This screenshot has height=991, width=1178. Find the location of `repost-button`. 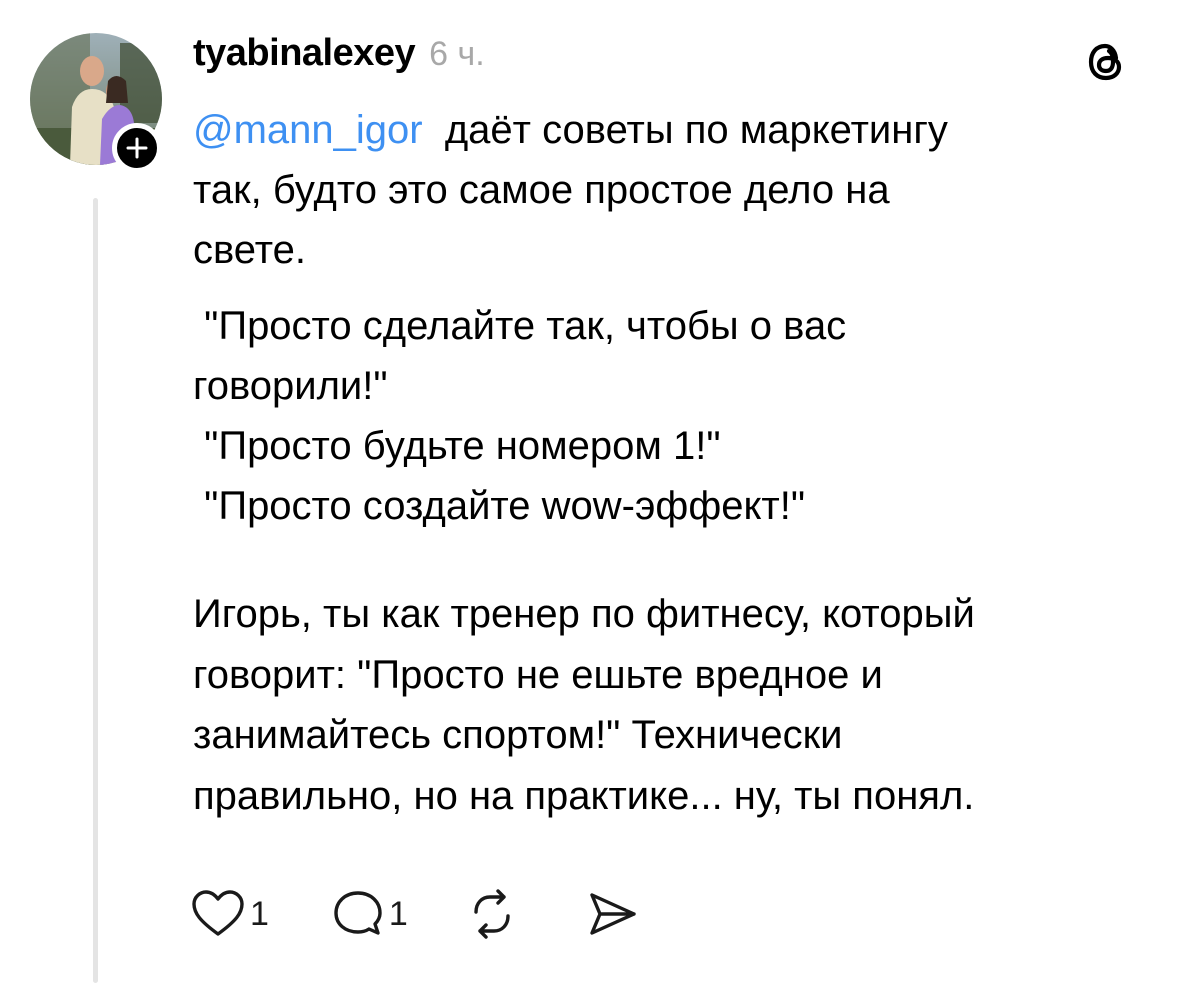

repost-button is located at coordinates (492, 914).